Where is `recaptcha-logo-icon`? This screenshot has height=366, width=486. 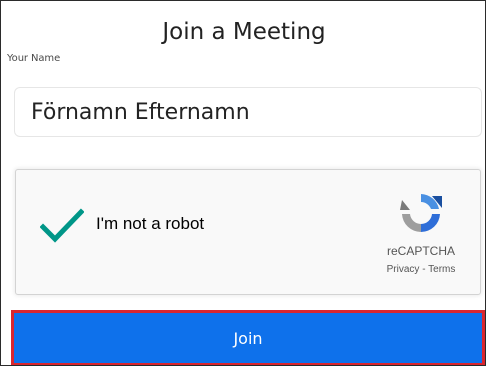
recaptcha-logo-icon is located at coordinates (421, 213).